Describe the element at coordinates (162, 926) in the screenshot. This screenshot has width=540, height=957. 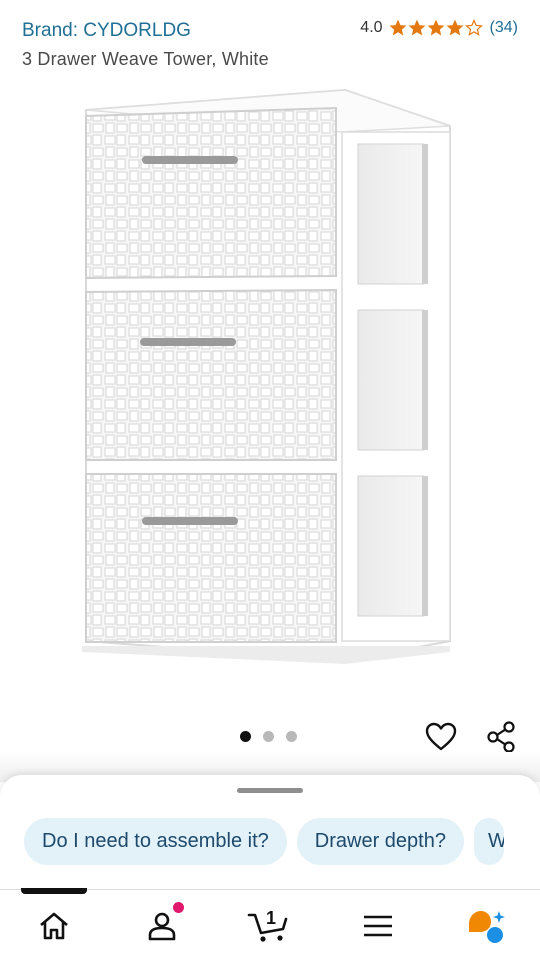
I see `account-icon` at that location.